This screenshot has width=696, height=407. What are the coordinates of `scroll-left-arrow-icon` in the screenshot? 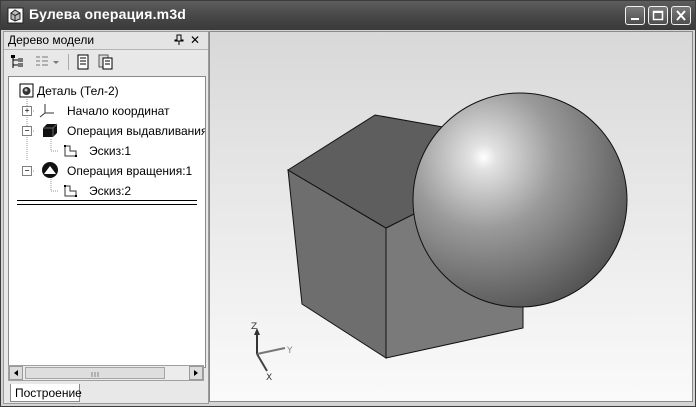 It's located at (16, 373).